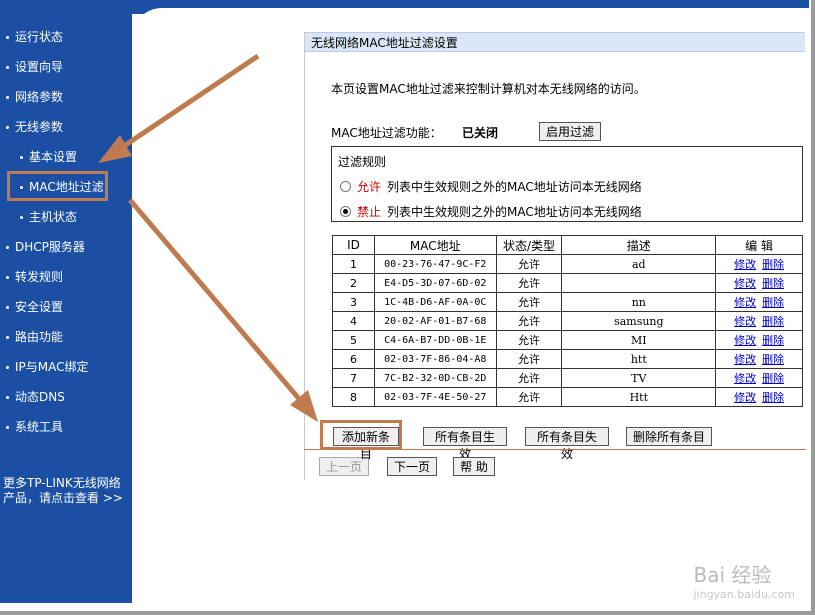 The image size is (815, 615). Describe the element at coordinates (179, 108) in the screenshot. I see `arrow-to-mac-filter` at that location.